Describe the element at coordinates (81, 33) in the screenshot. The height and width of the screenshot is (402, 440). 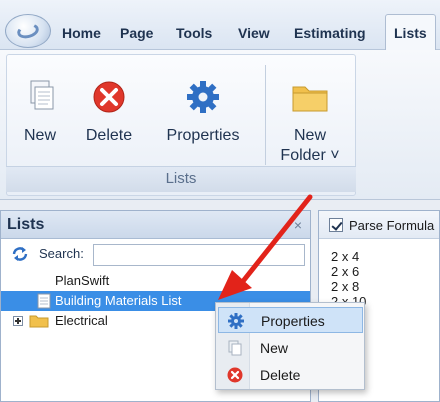
I see `tab-home: Home` at that location.